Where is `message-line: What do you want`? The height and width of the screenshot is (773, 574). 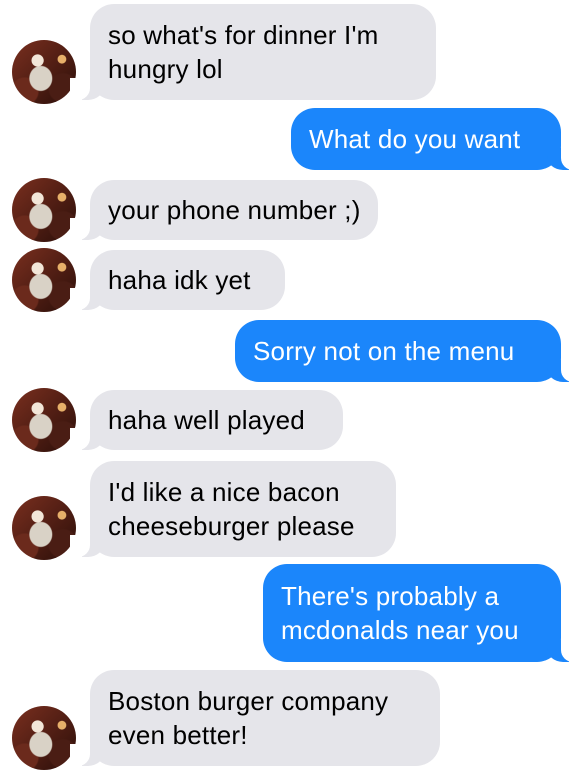 message-line: What do you want is located at coordinates (415, 139).